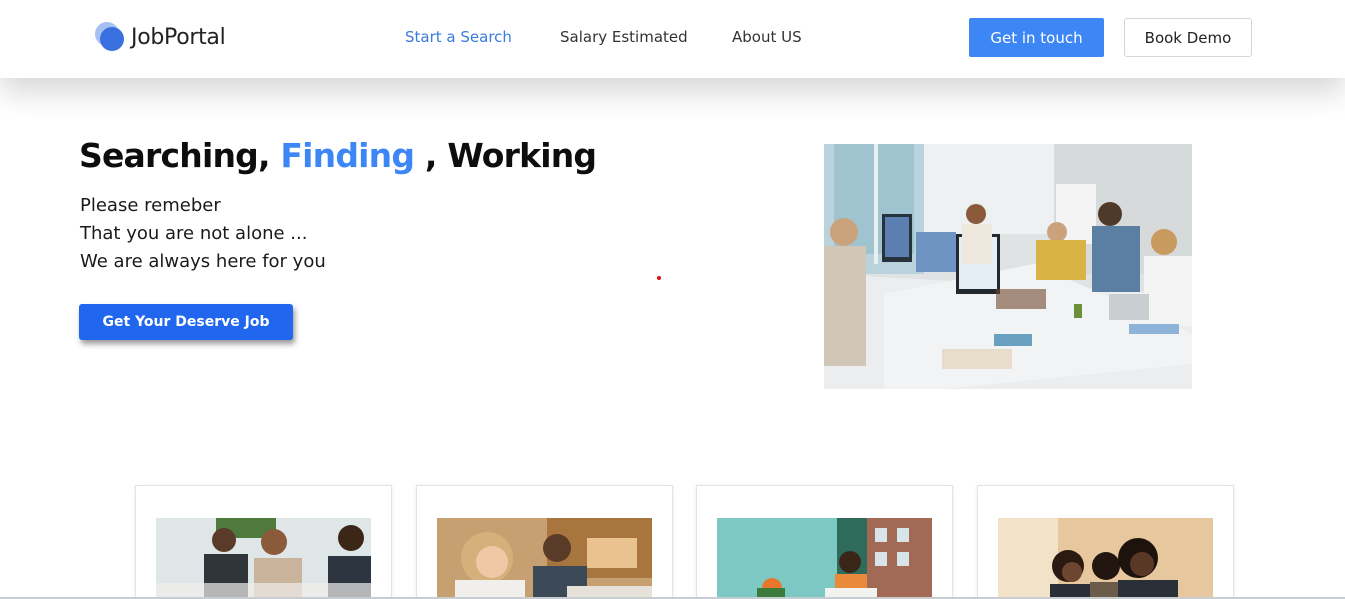 The height and width of the screenshot is (599, 1345). I want to click on brand-name: JobPortal, so click(178, 37).